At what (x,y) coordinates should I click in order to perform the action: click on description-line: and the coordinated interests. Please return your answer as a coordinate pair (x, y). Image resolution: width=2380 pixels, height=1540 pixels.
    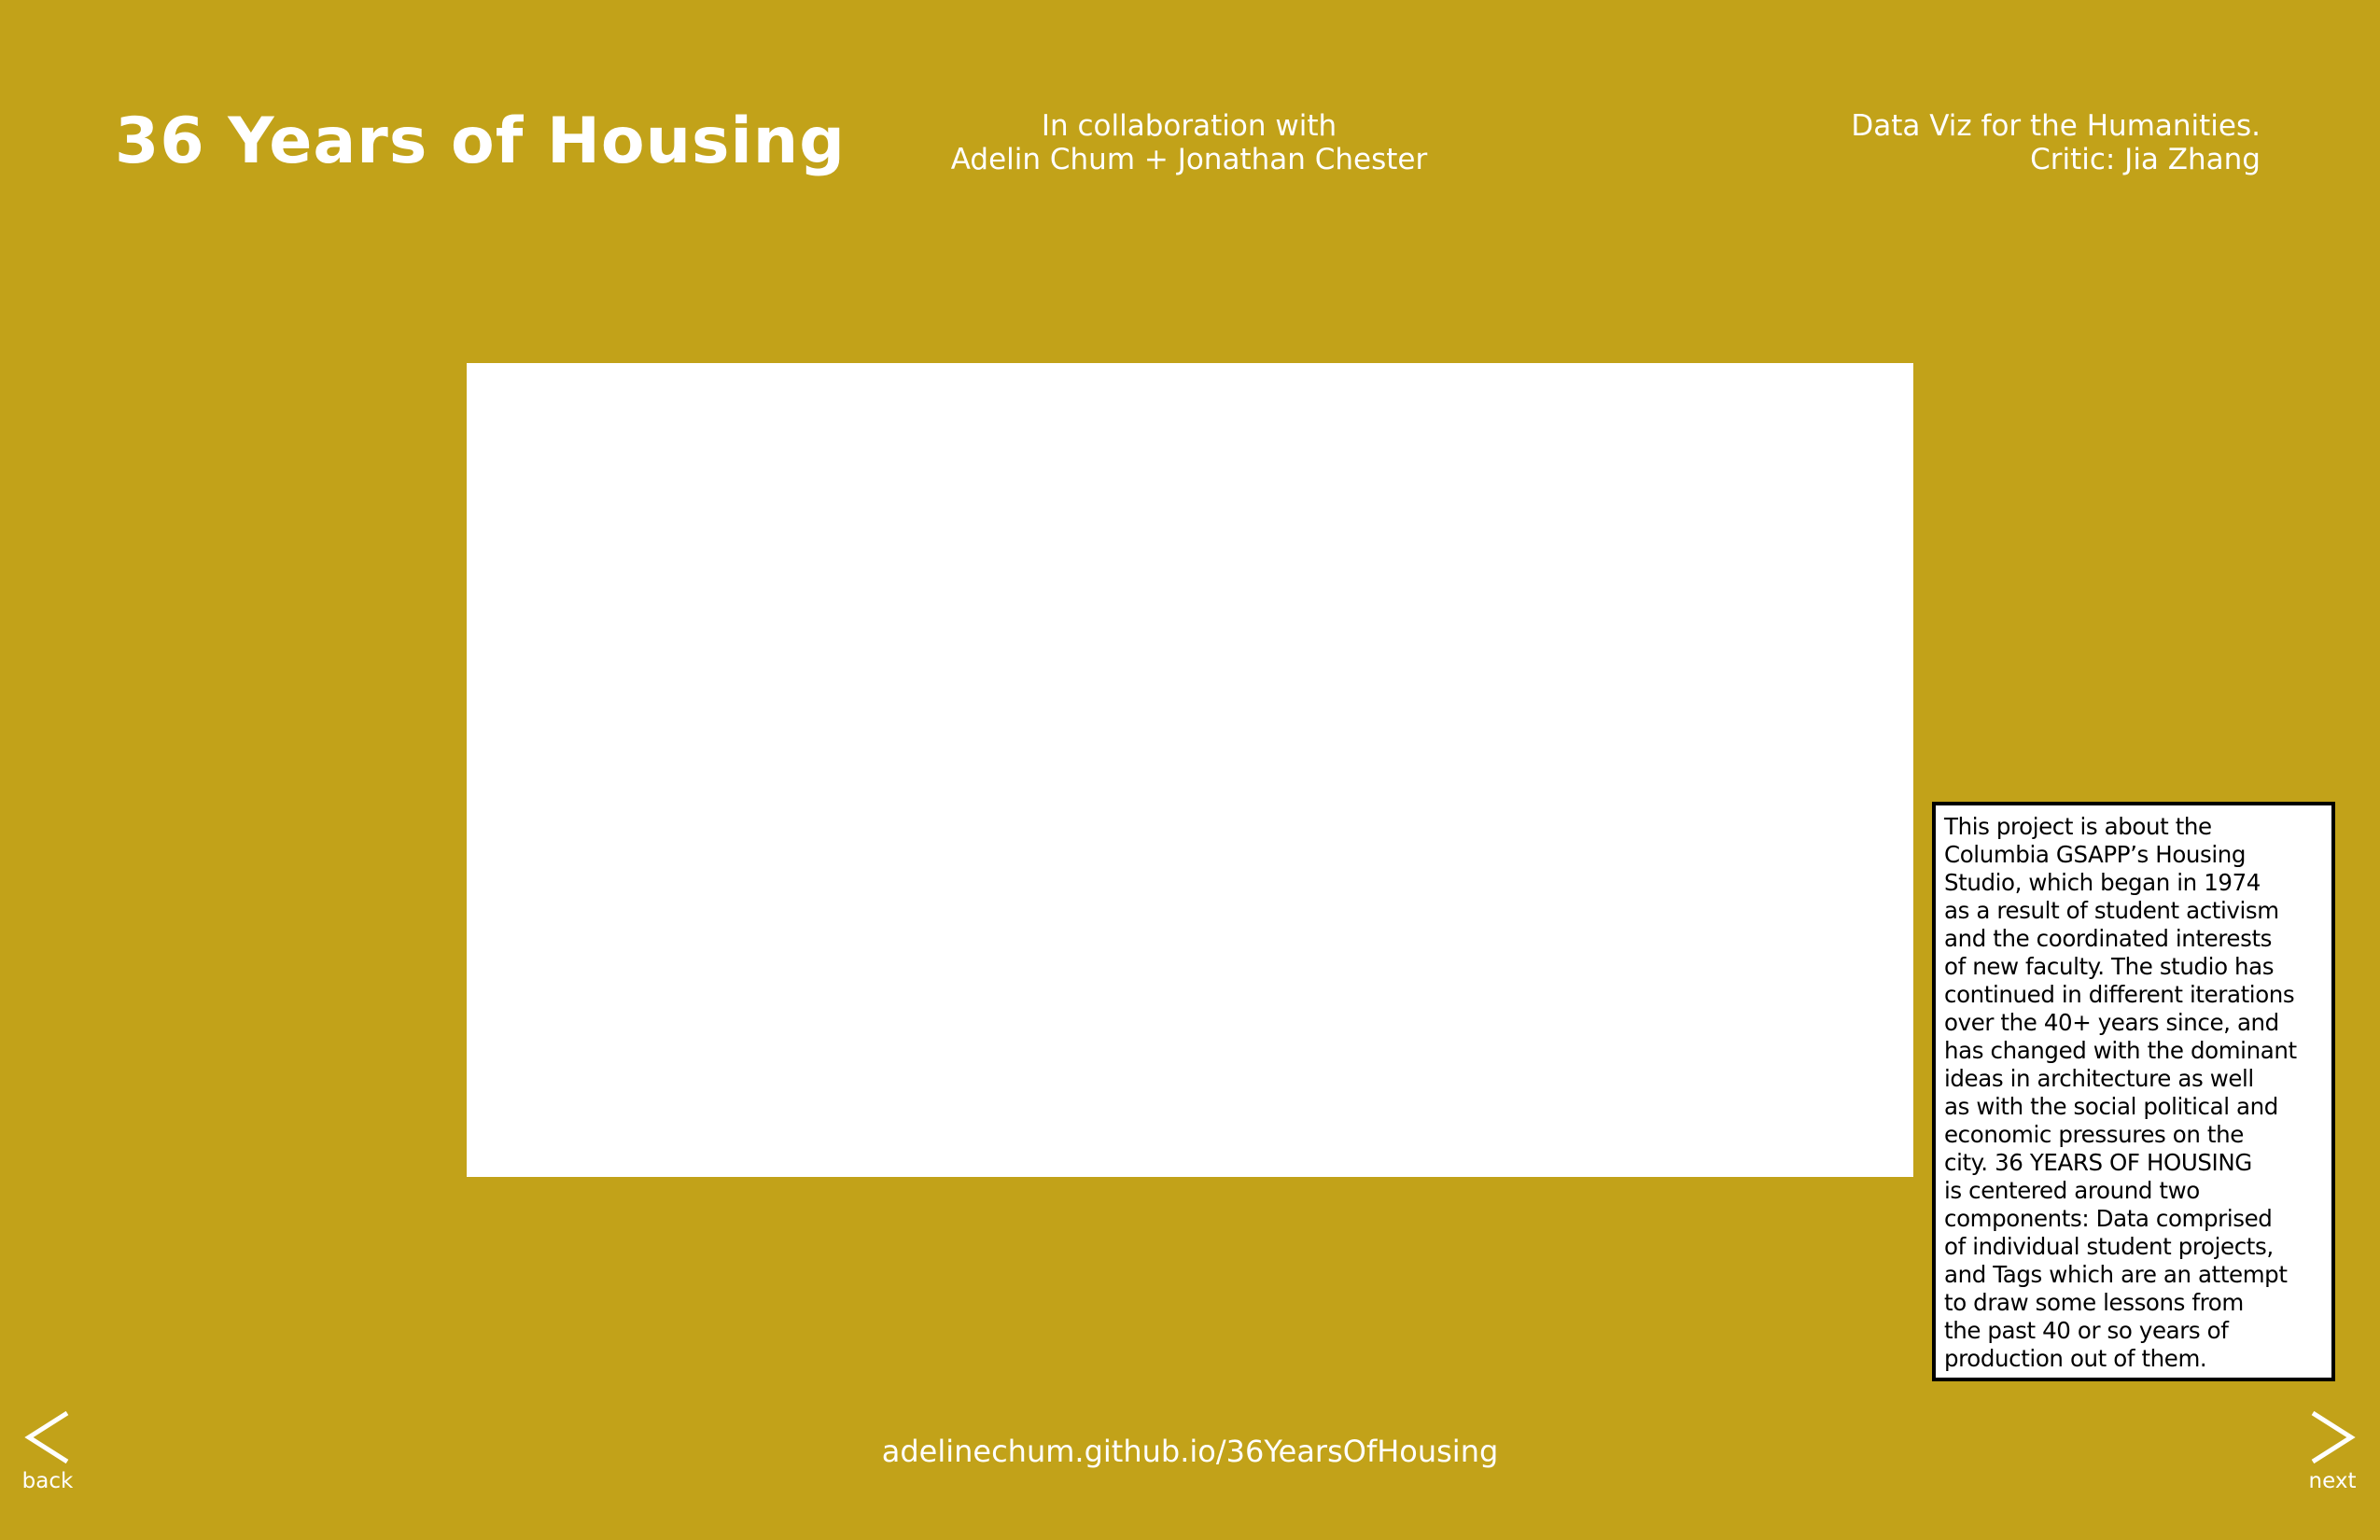
    Looking at the image, I should click on (2108, 938).